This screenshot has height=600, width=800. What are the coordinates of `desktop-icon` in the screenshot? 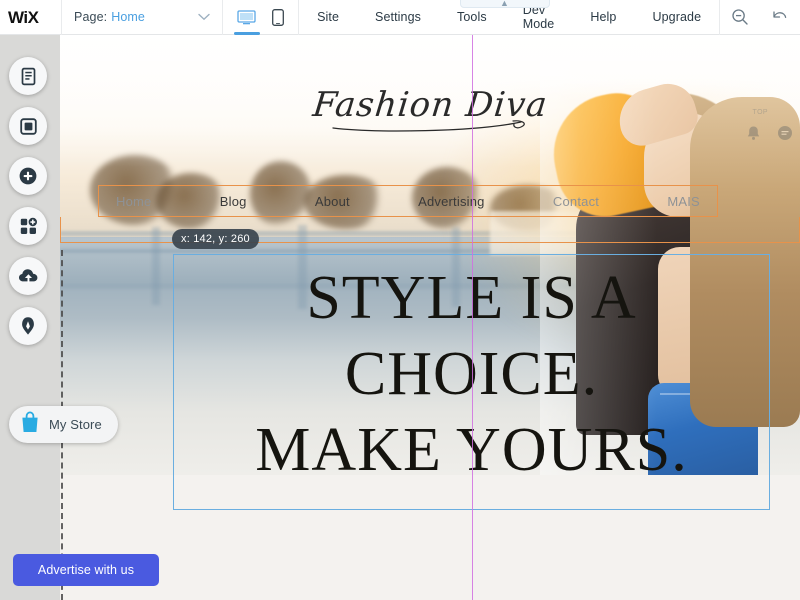 It's located at (246, 16).